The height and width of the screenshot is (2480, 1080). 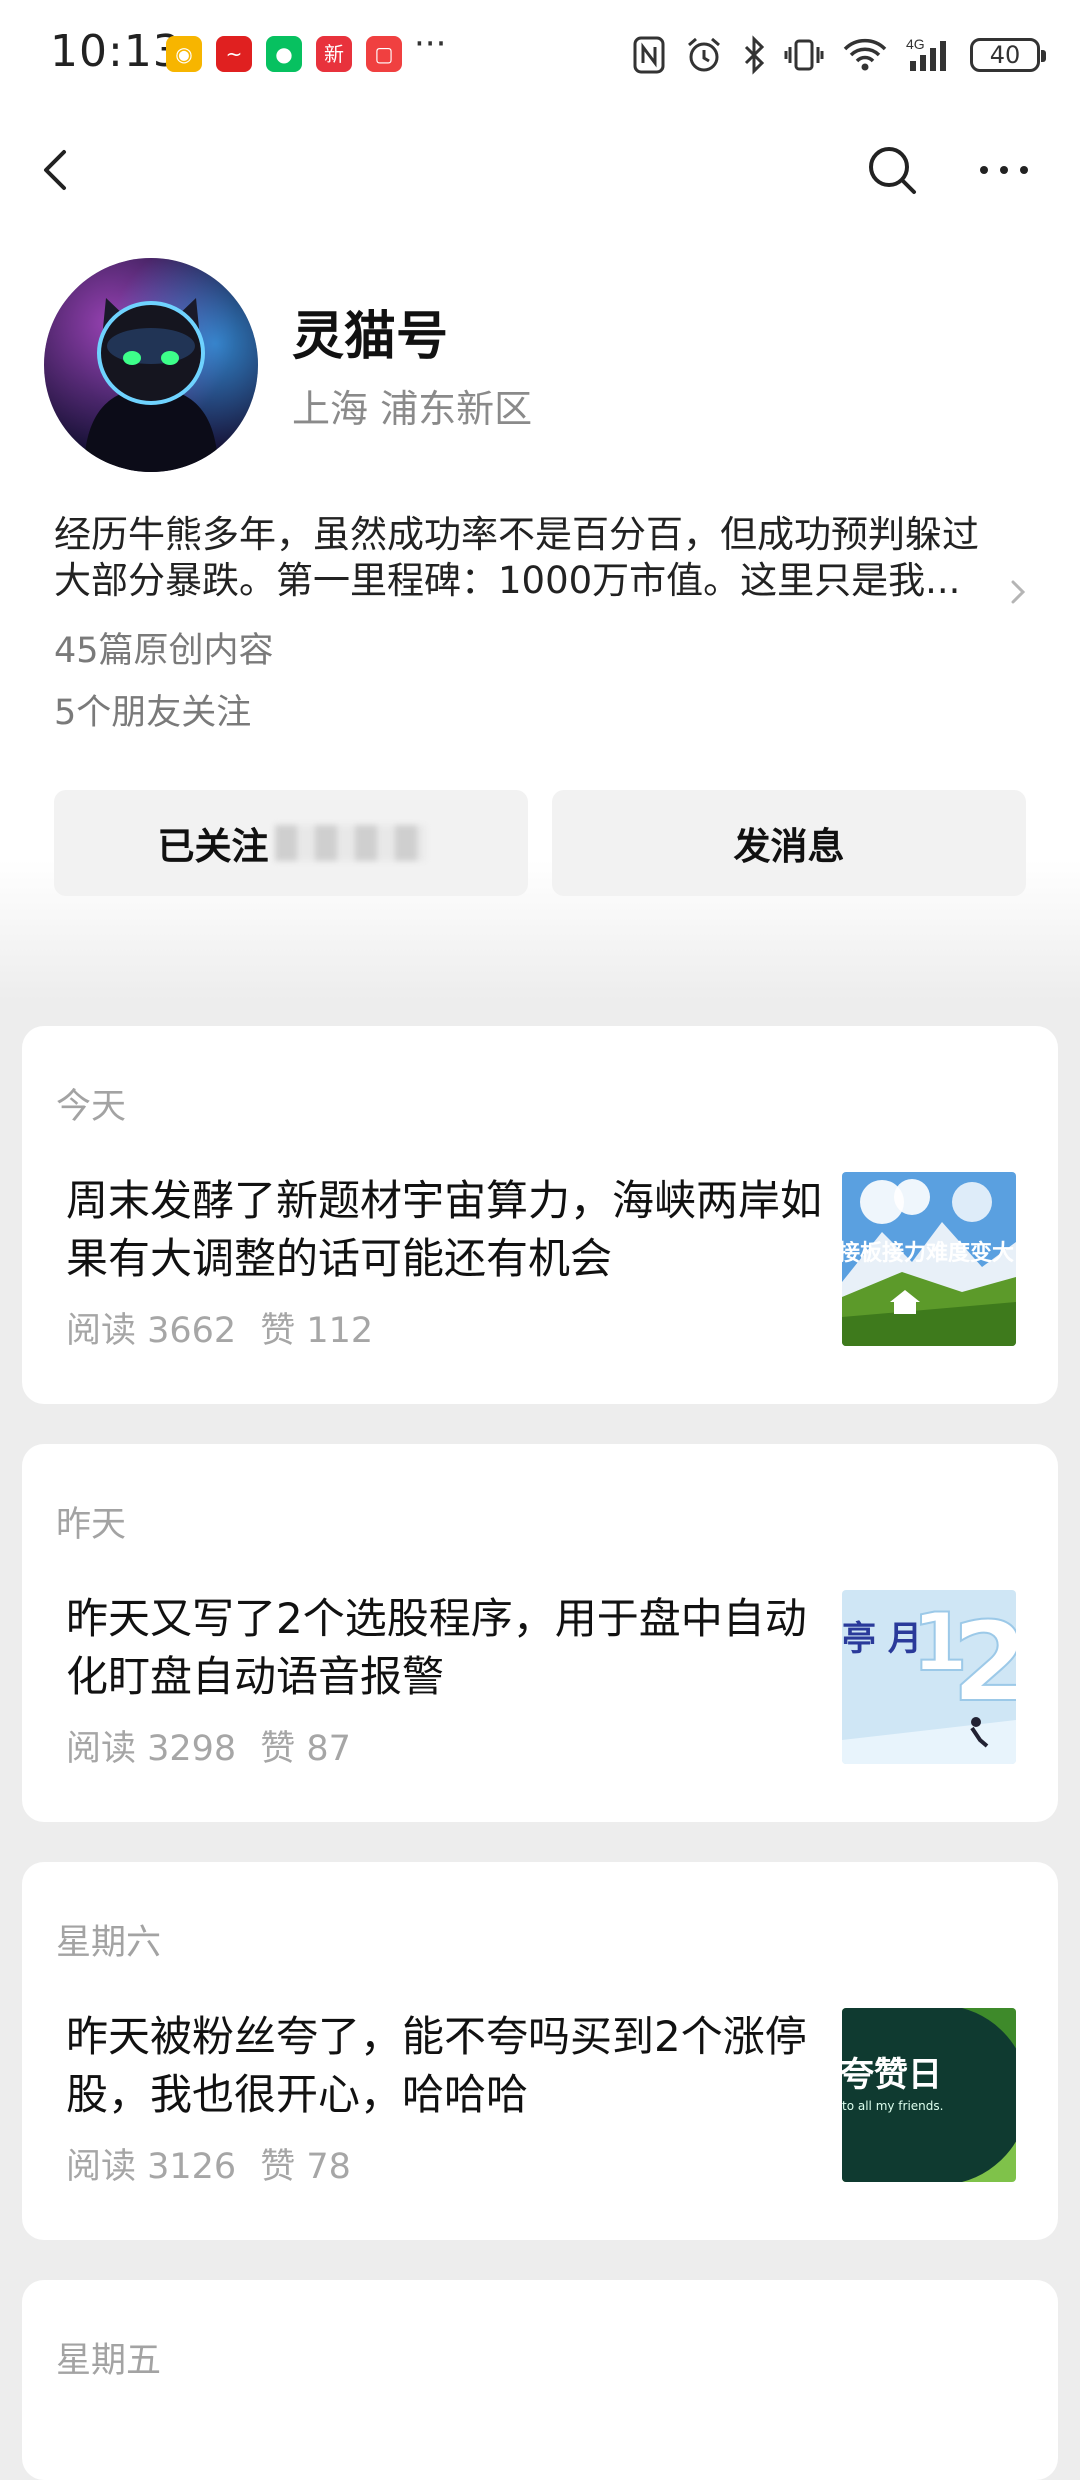 I want to click on article-stats: 阅读 3662 赞 112, so click(x=219, y=1327).